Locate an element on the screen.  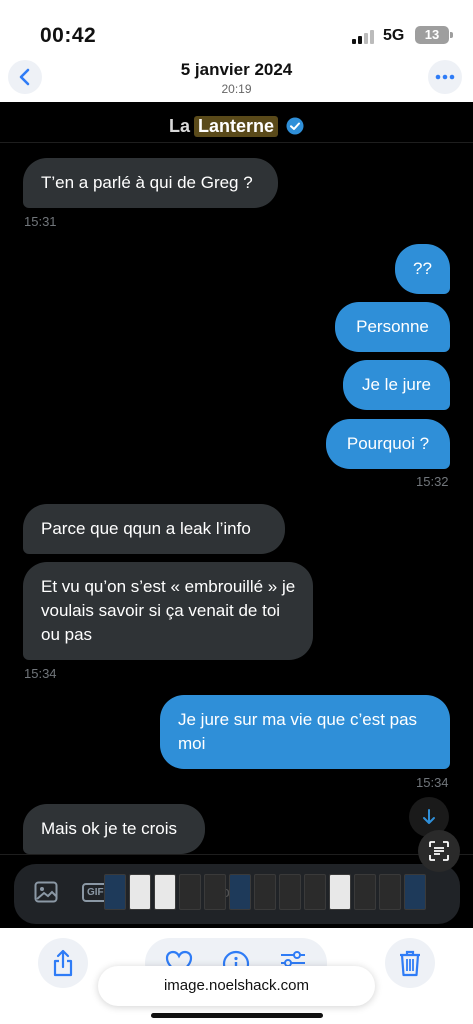
url-bar: image.noelshack.com is located at coordinates (236, 986).